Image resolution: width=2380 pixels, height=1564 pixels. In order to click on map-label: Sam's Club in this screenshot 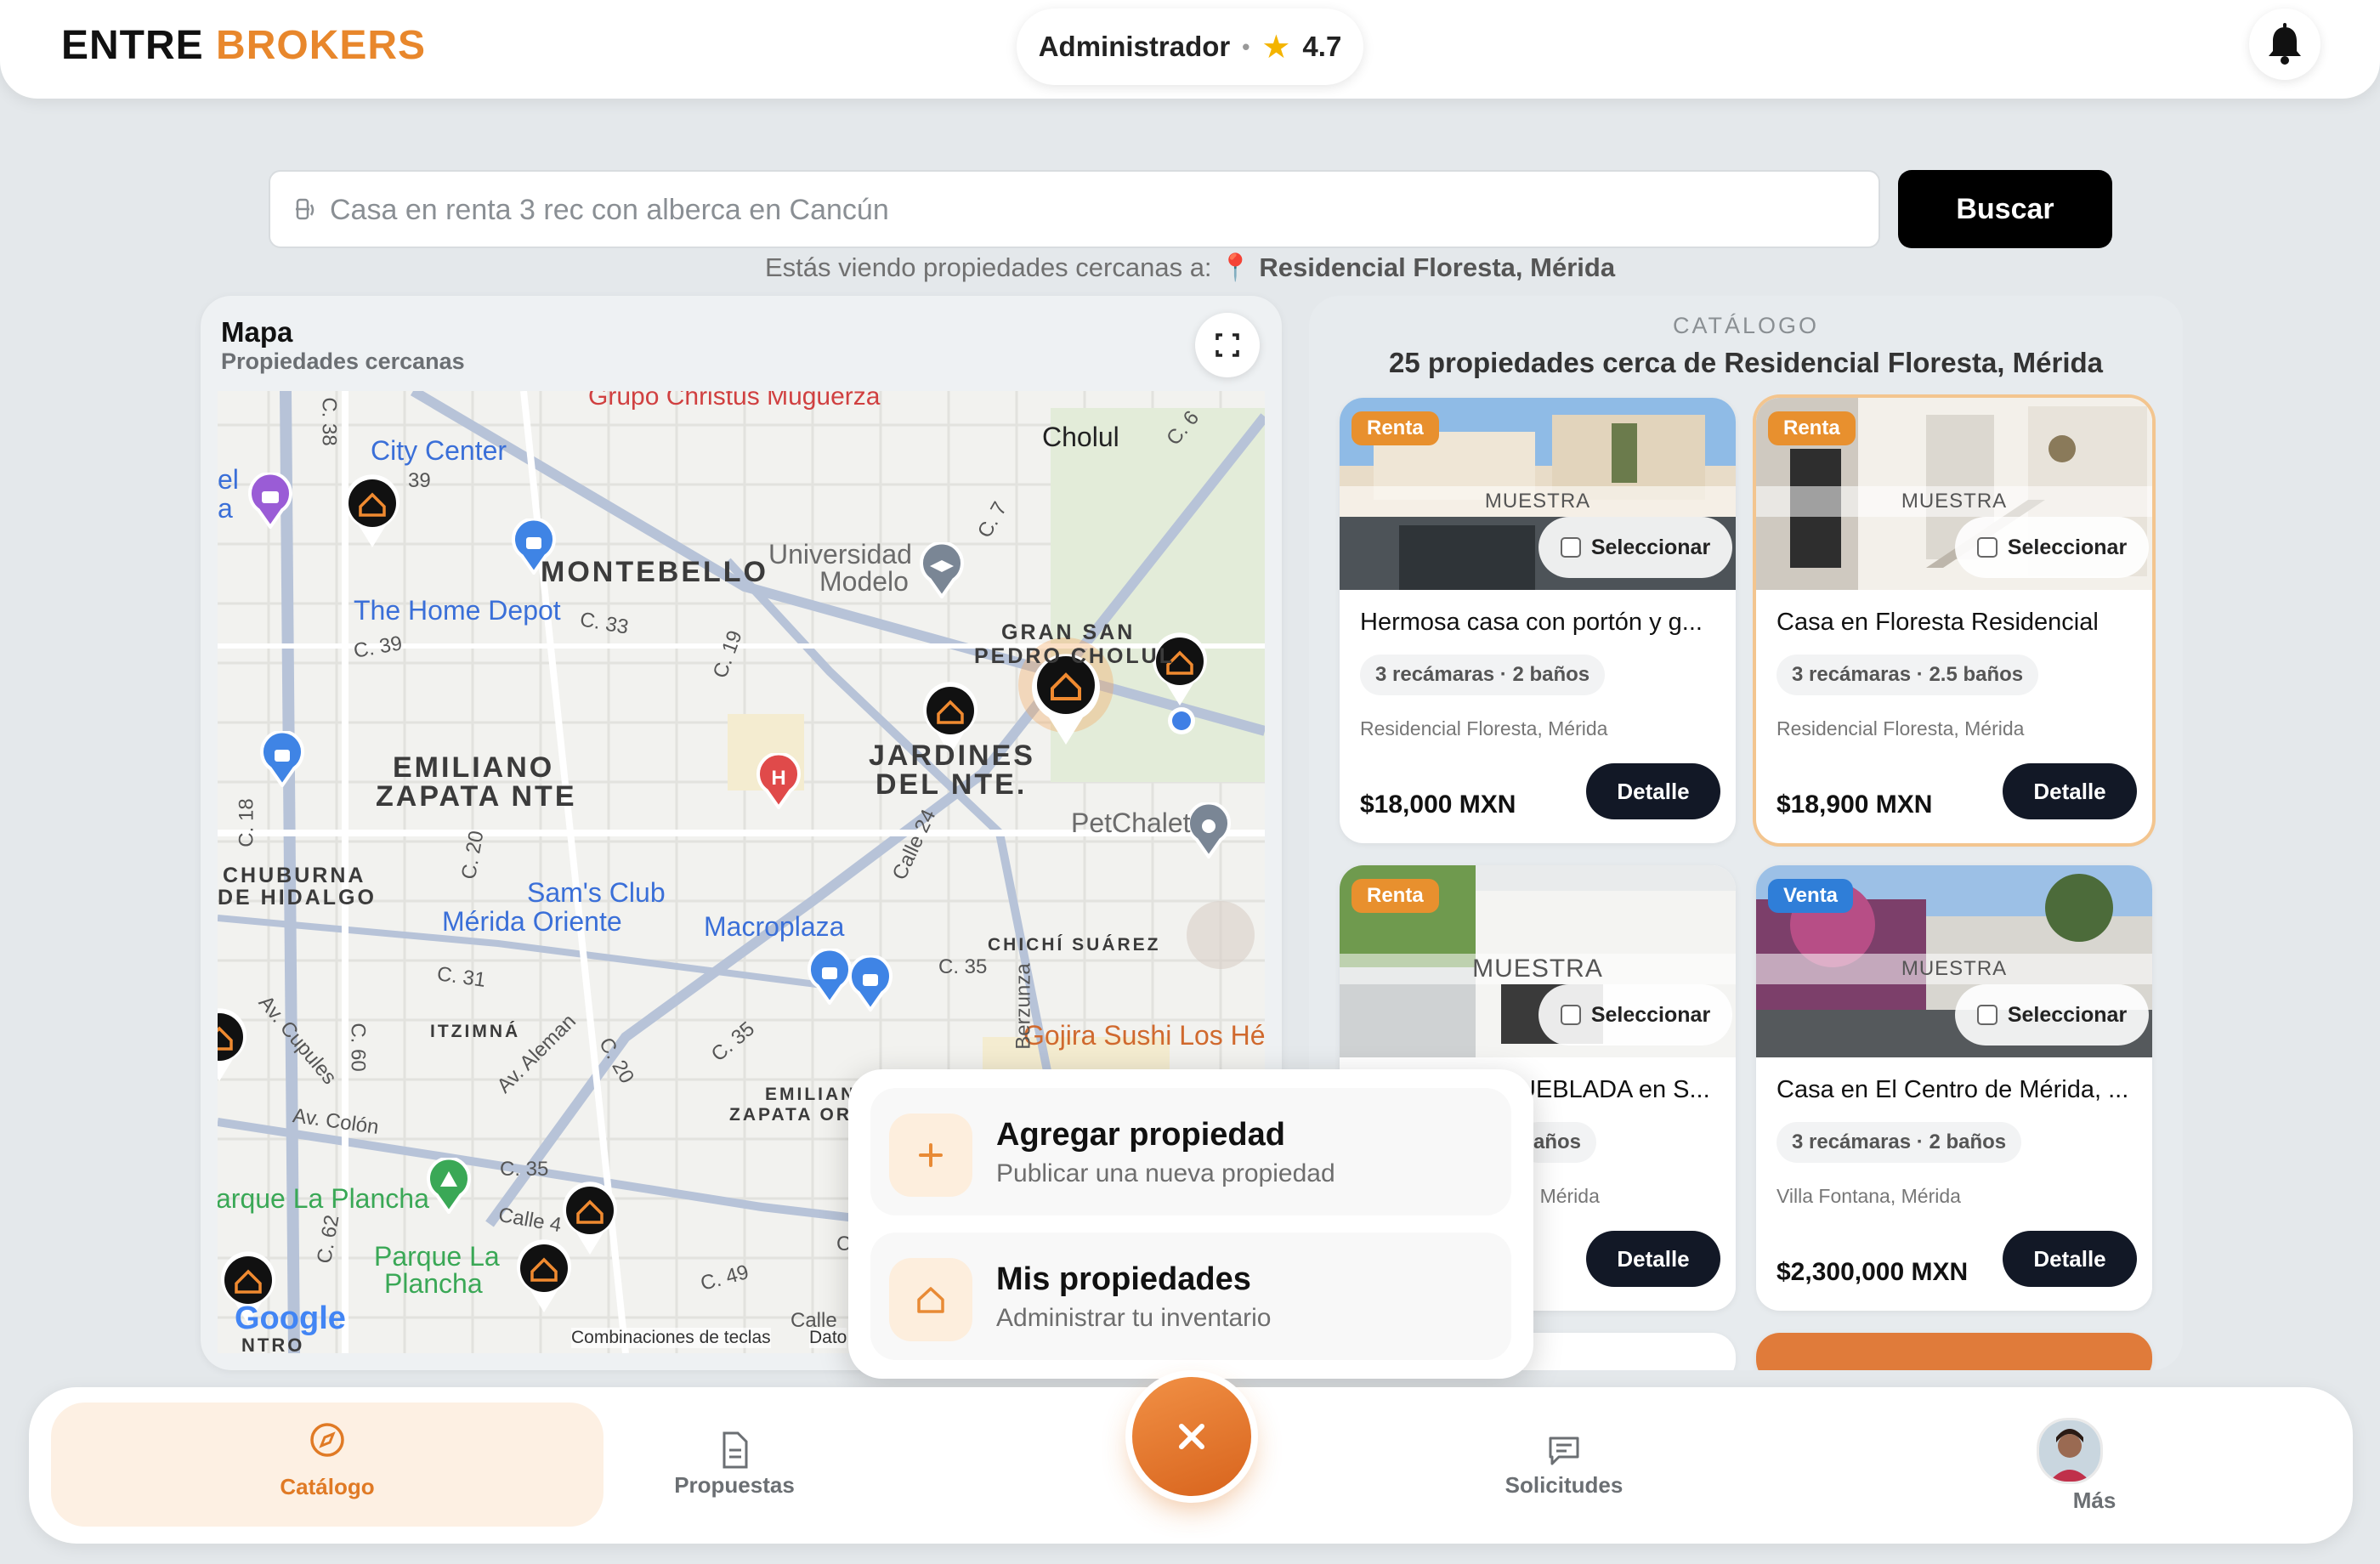, I will do `click(596, 892)`.